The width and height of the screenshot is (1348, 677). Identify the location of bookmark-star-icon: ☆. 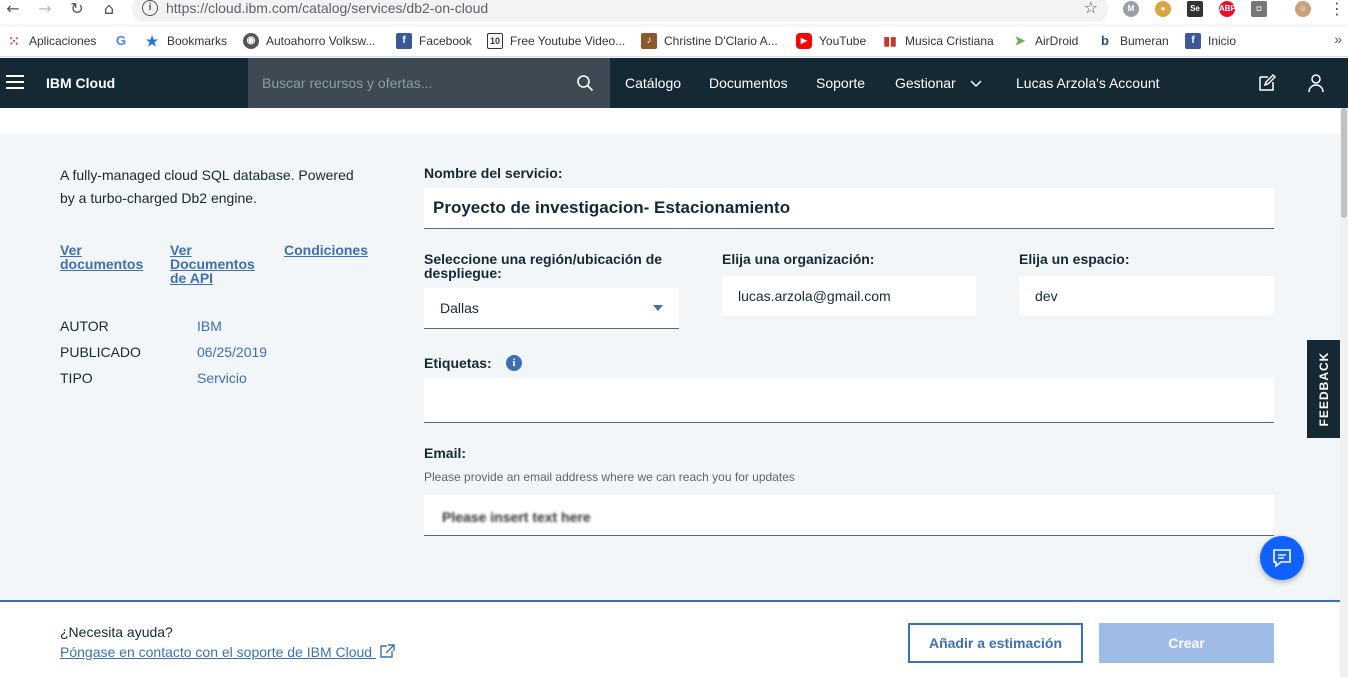
(1091, 8).